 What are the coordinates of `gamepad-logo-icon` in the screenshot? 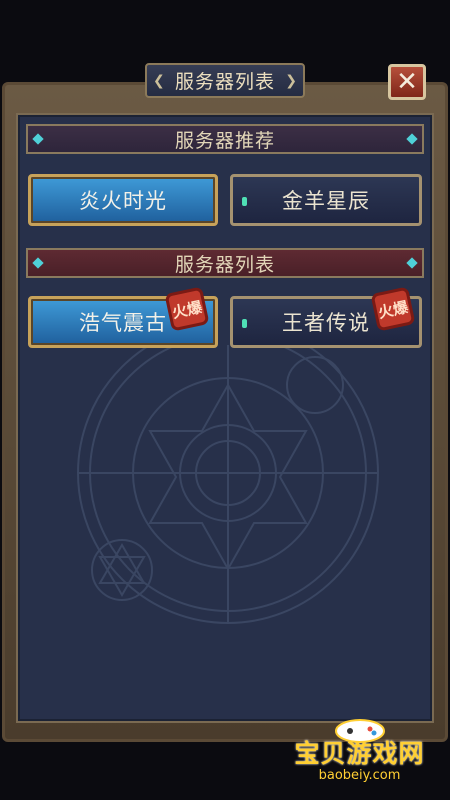 It's located at (360, 731).